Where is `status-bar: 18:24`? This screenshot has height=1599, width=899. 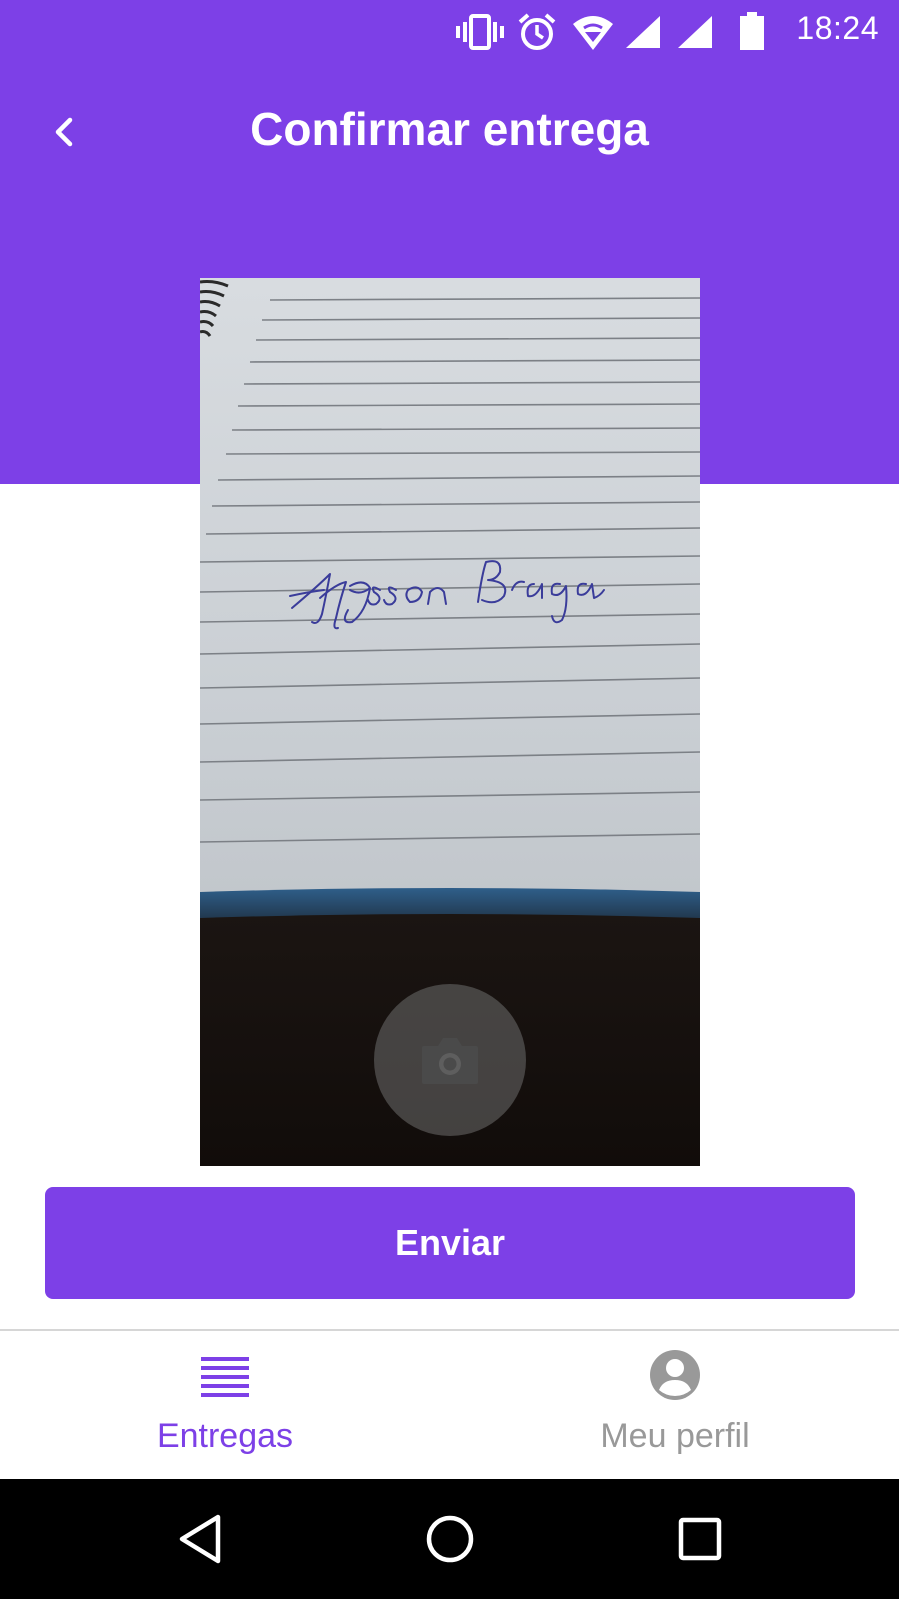
status-bar: 18:24 is located at coordinates (449, 32).